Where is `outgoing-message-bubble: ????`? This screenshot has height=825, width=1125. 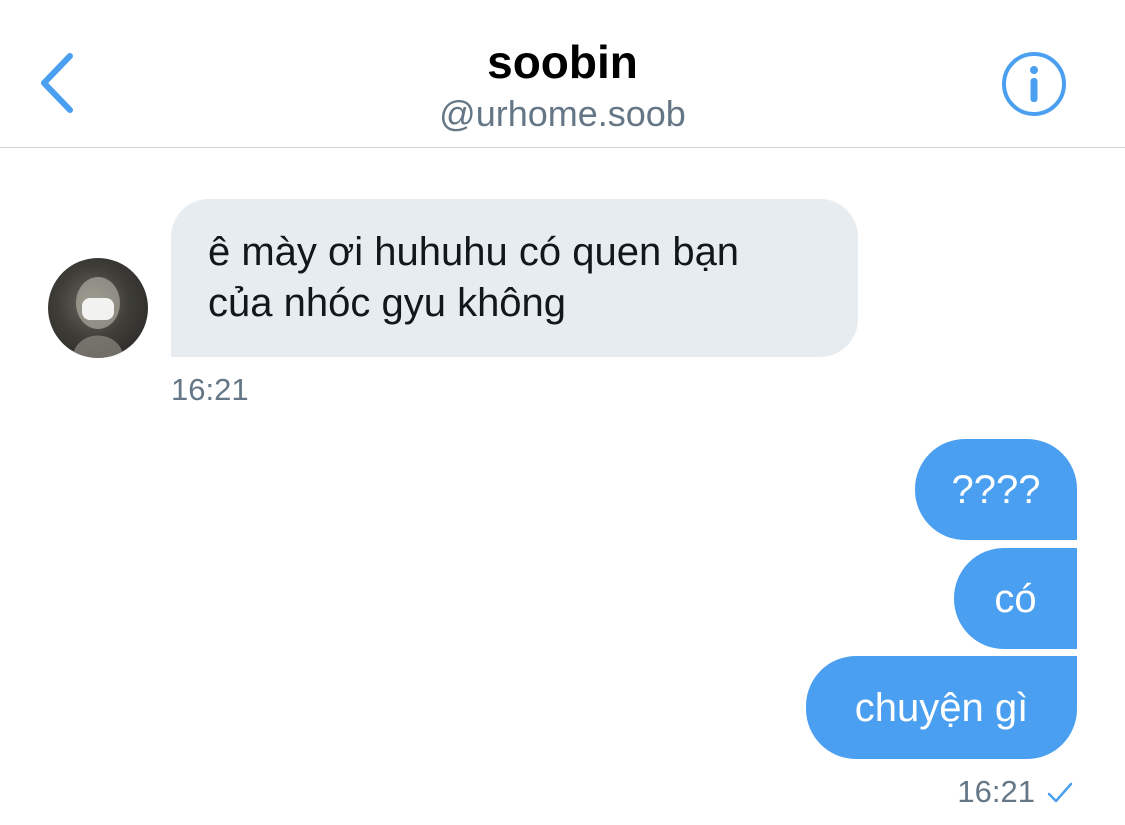 outgoing-message-bubble: ???? is located at coordinates (996, 489).